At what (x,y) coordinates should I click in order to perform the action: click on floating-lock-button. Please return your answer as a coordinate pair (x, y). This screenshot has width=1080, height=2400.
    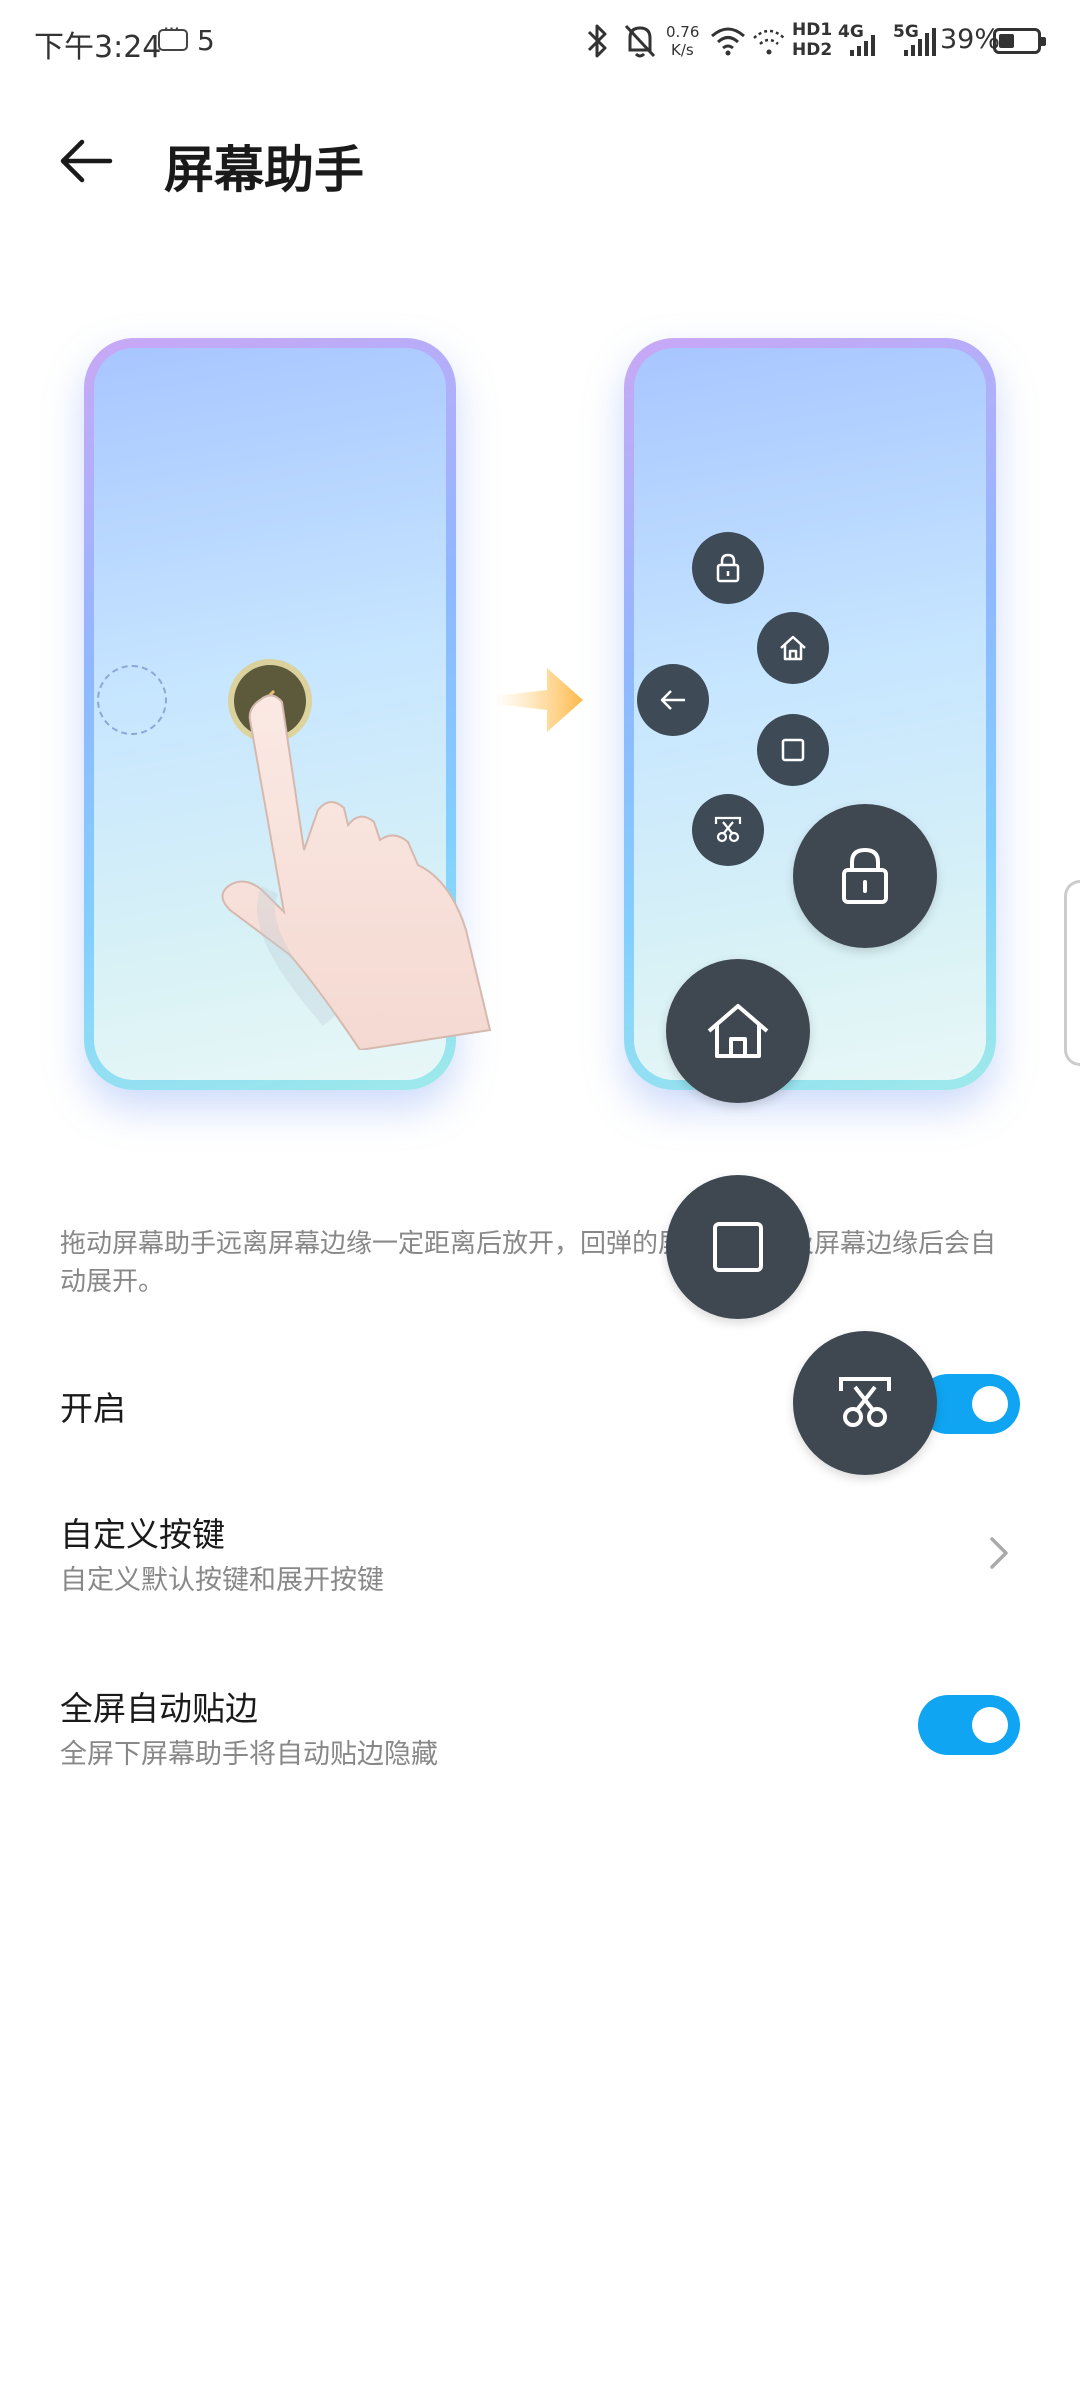
    Looking at the image, I should click on (865, 876).